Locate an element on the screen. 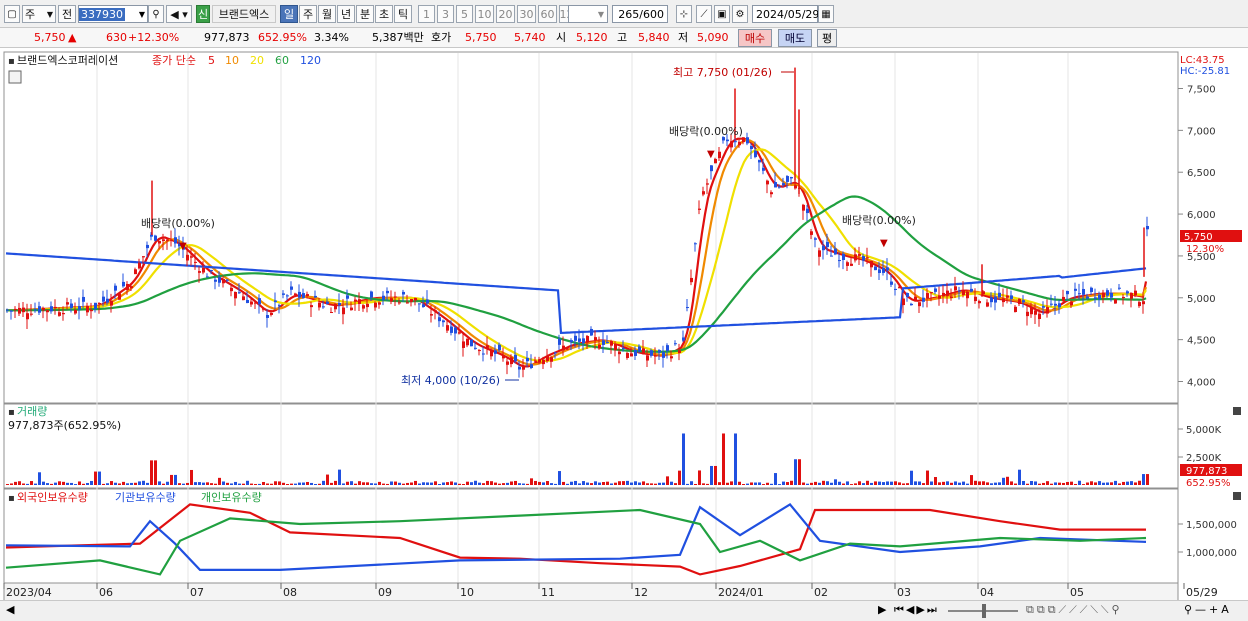  draw-tool-icon: ⟋ is located at coordinates (704, 14).